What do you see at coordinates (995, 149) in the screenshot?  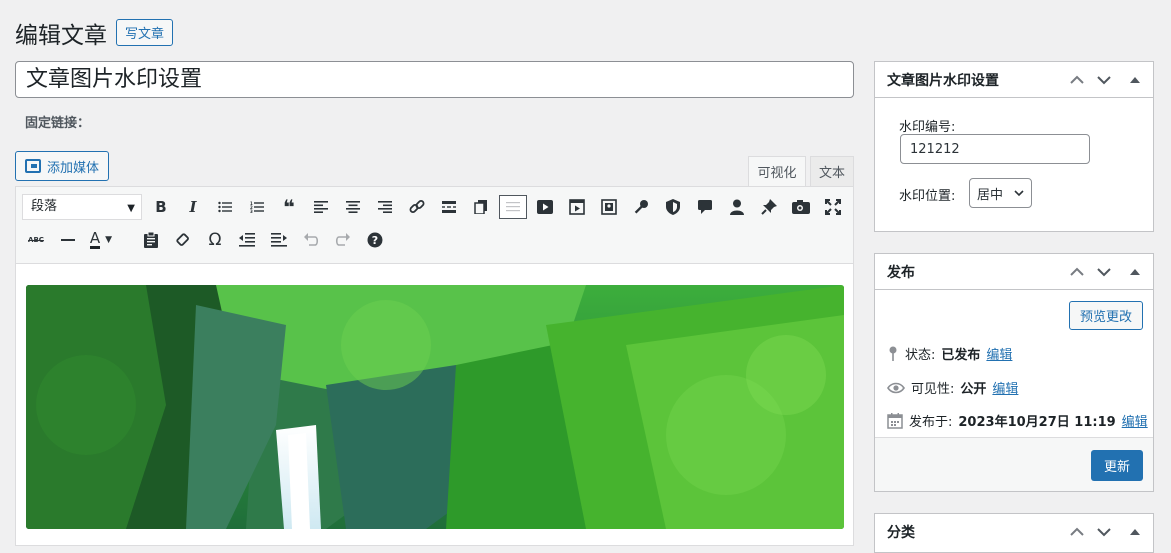 I see `watermark-number-input: 121212` at bounding box center [995, 149].